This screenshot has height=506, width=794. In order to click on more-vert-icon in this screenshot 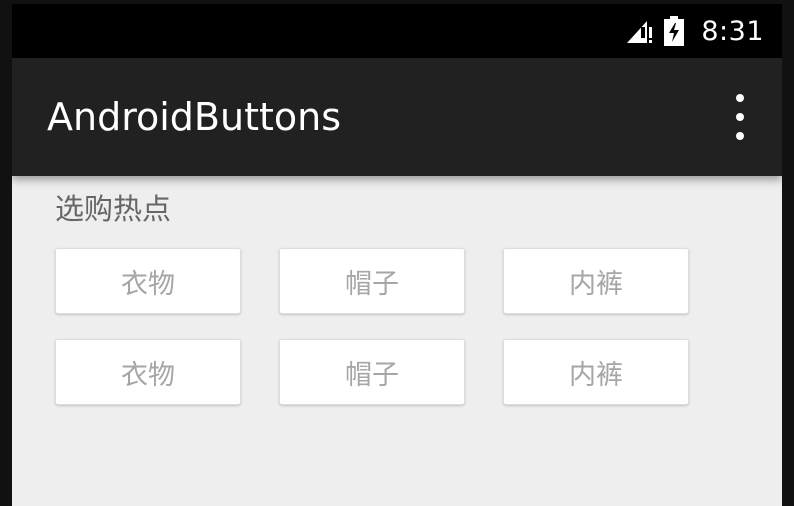, I will do `click(740, 117)`.